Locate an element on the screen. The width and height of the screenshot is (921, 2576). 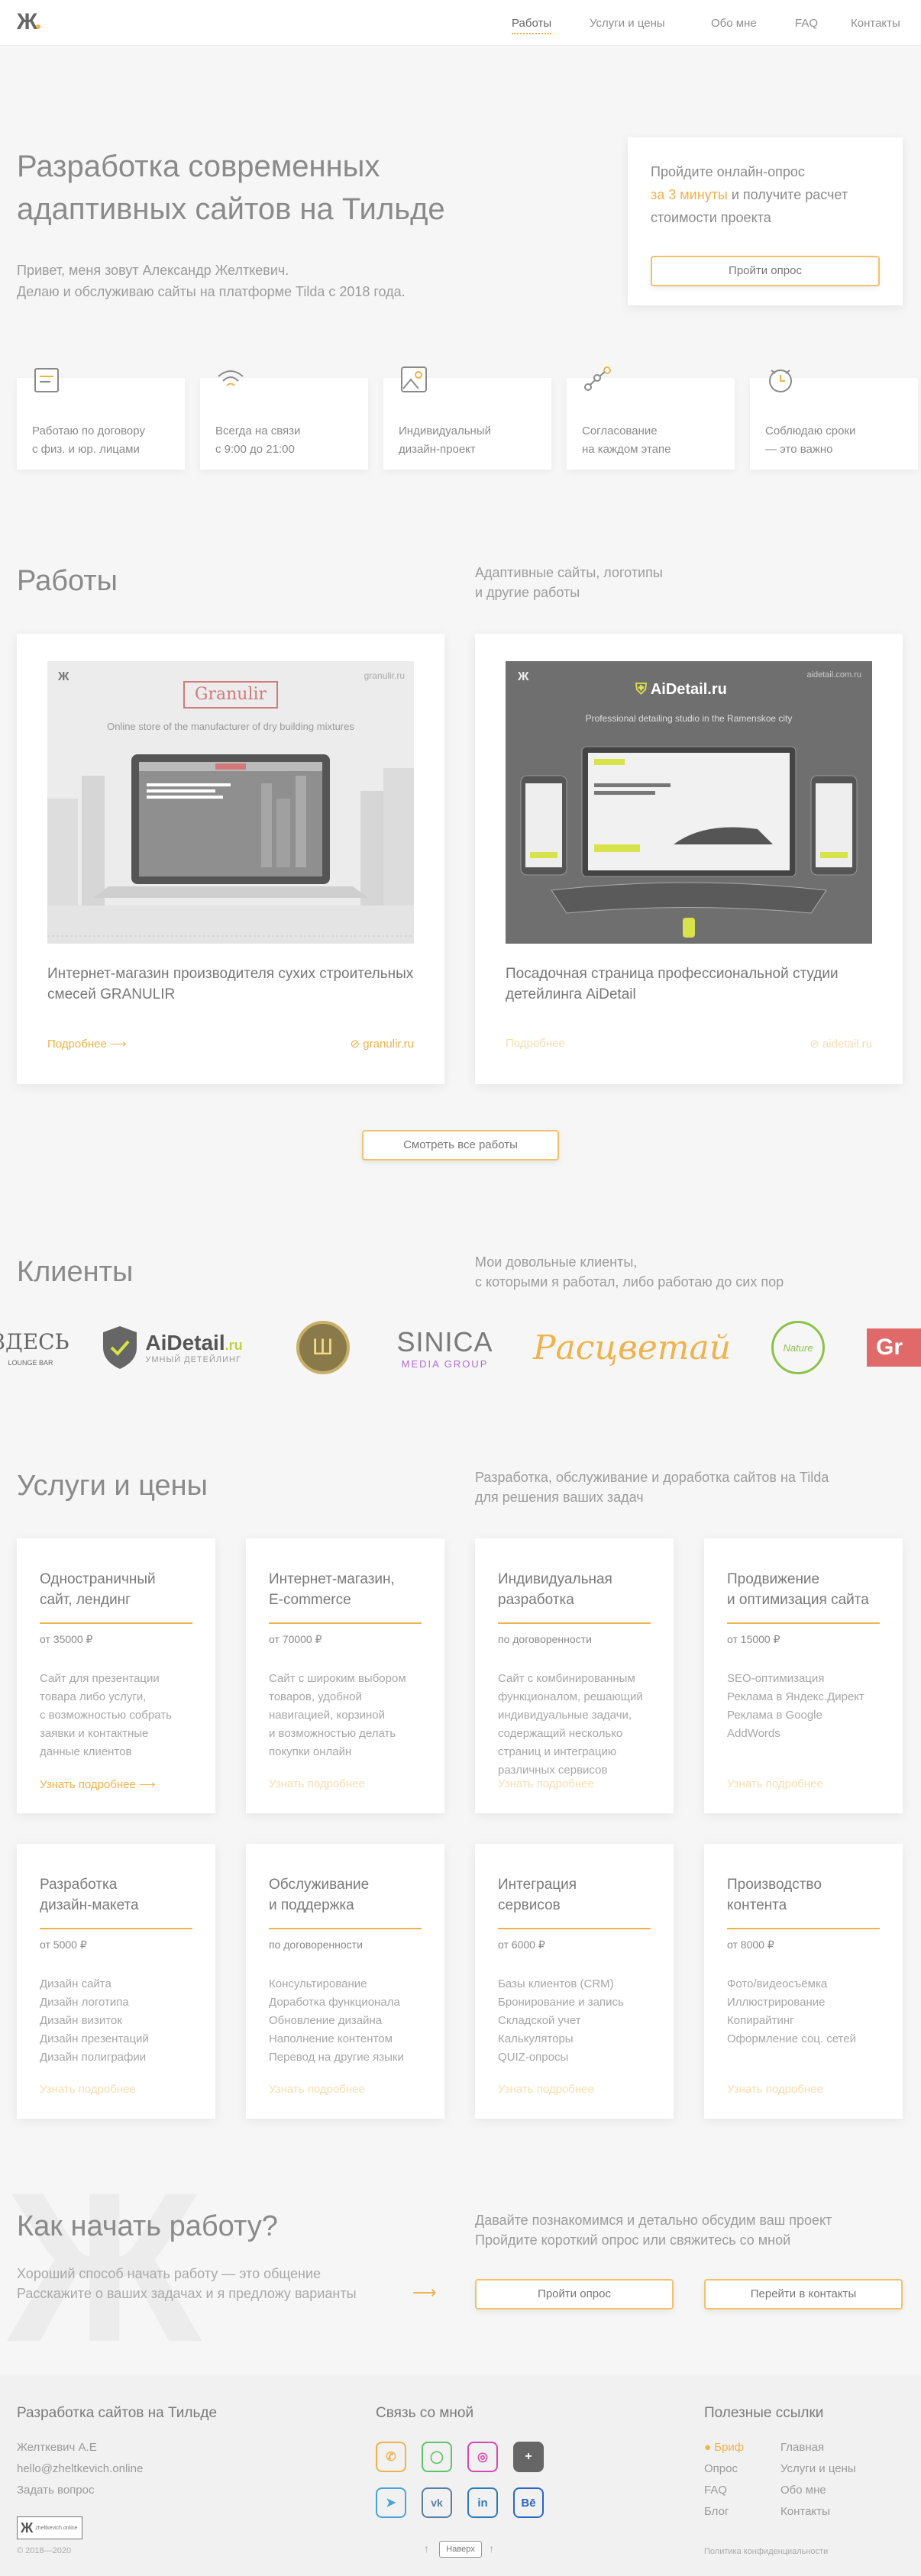
behance-icon: Bē is located at coordinates (528, 2502).